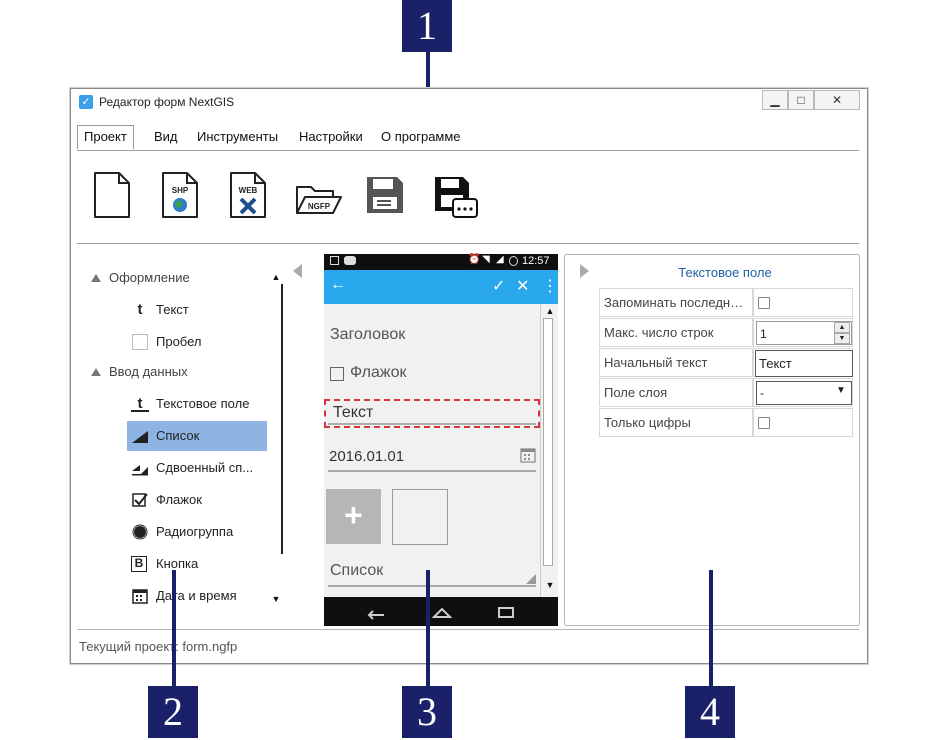 This screenshot has width=940, height=740. I want to click on form-date-underline, so click(432, 471).